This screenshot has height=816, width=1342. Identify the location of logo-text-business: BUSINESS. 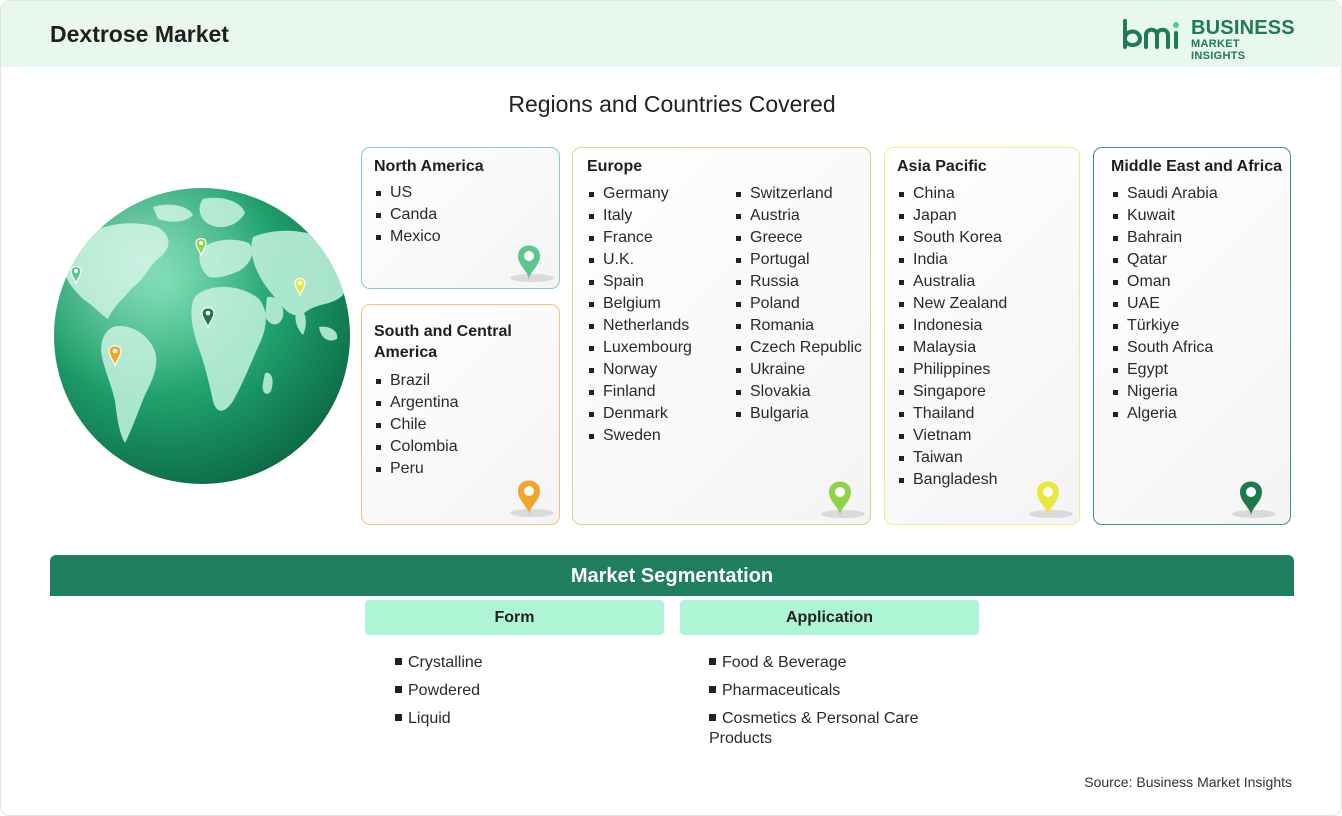
(1243, 28).